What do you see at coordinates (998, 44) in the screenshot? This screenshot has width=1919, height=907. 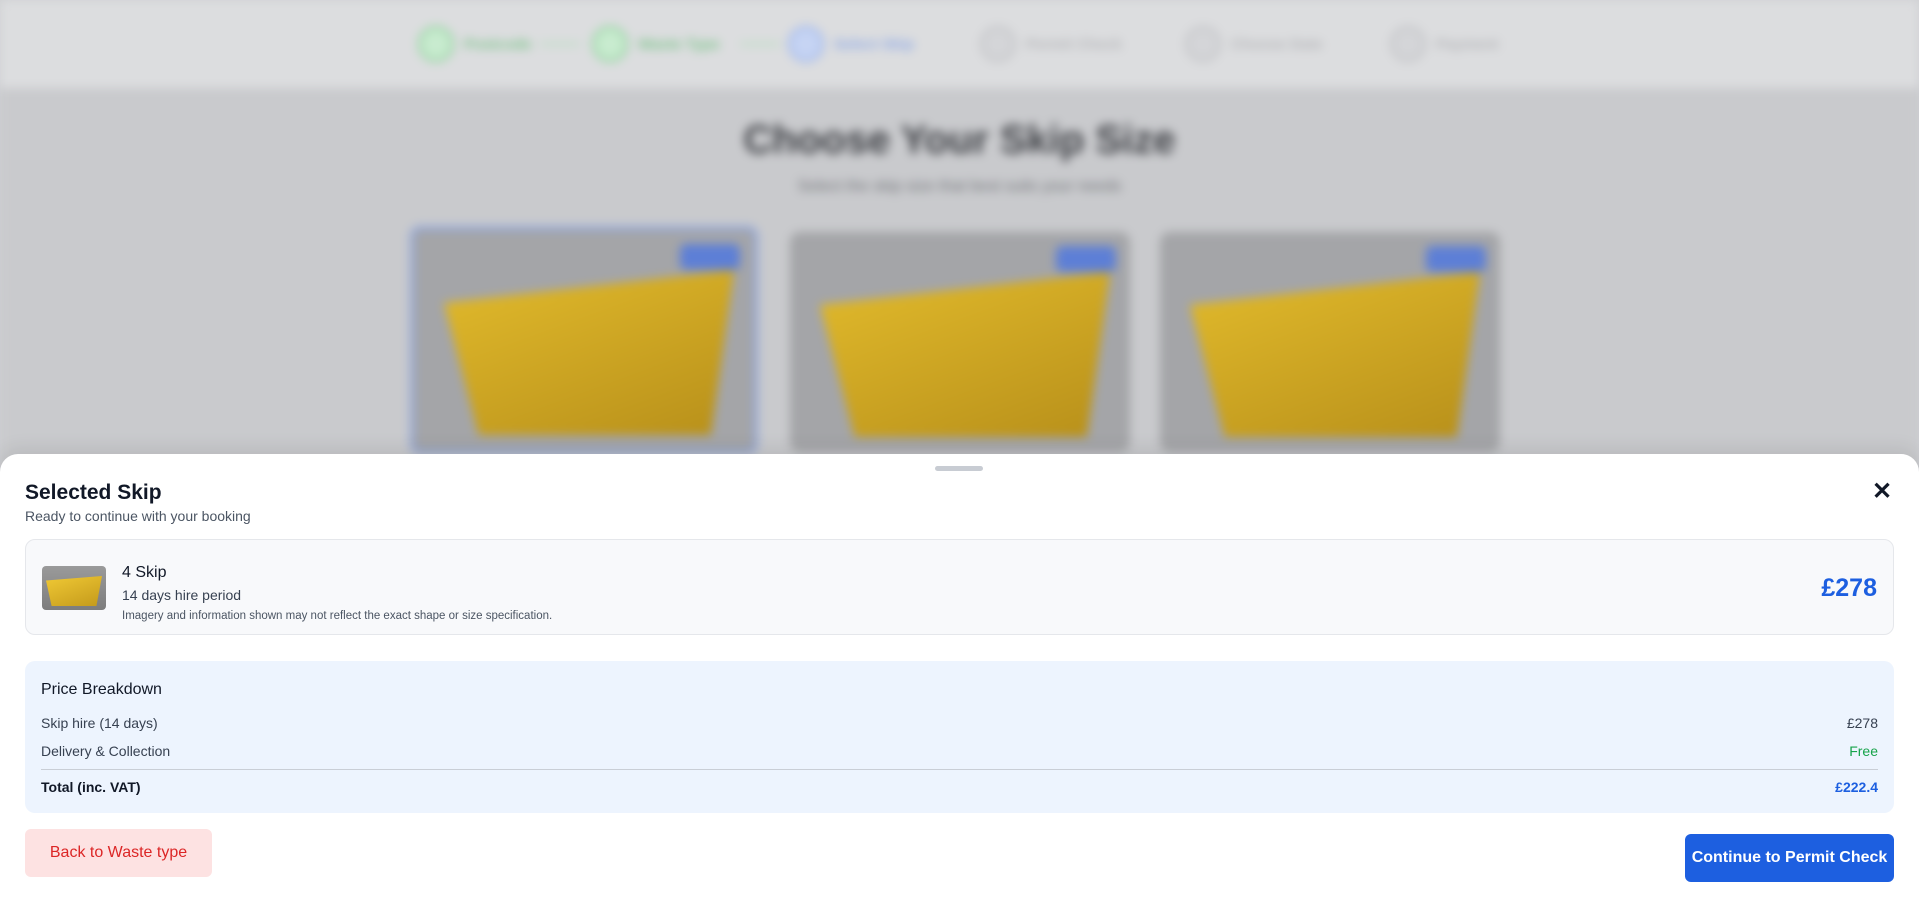 I see `step-shield-icon` at bounding box center [998, 44].